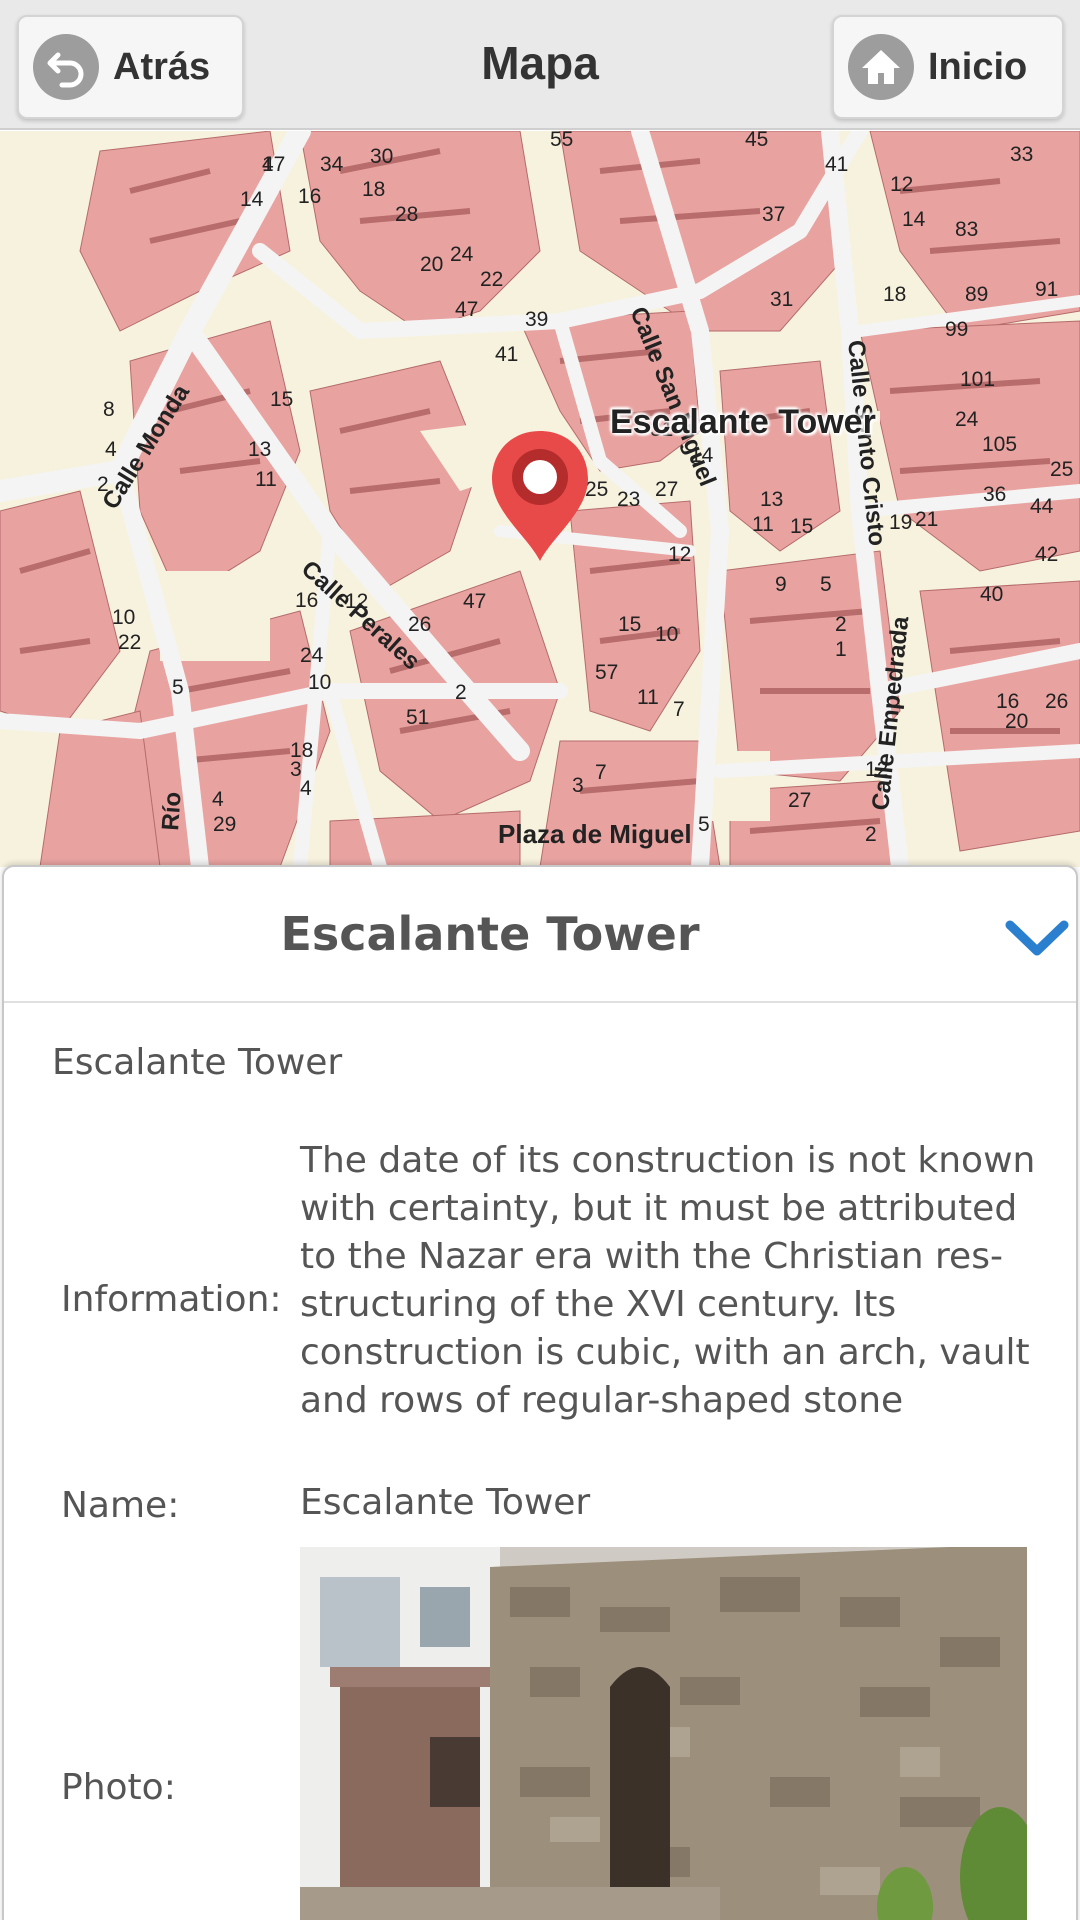 The height and width of the screenshot is (1920, 1080). Describe the element at coordinates (1021, 154) in the screenshot. I see `house-number: 33` at that location.